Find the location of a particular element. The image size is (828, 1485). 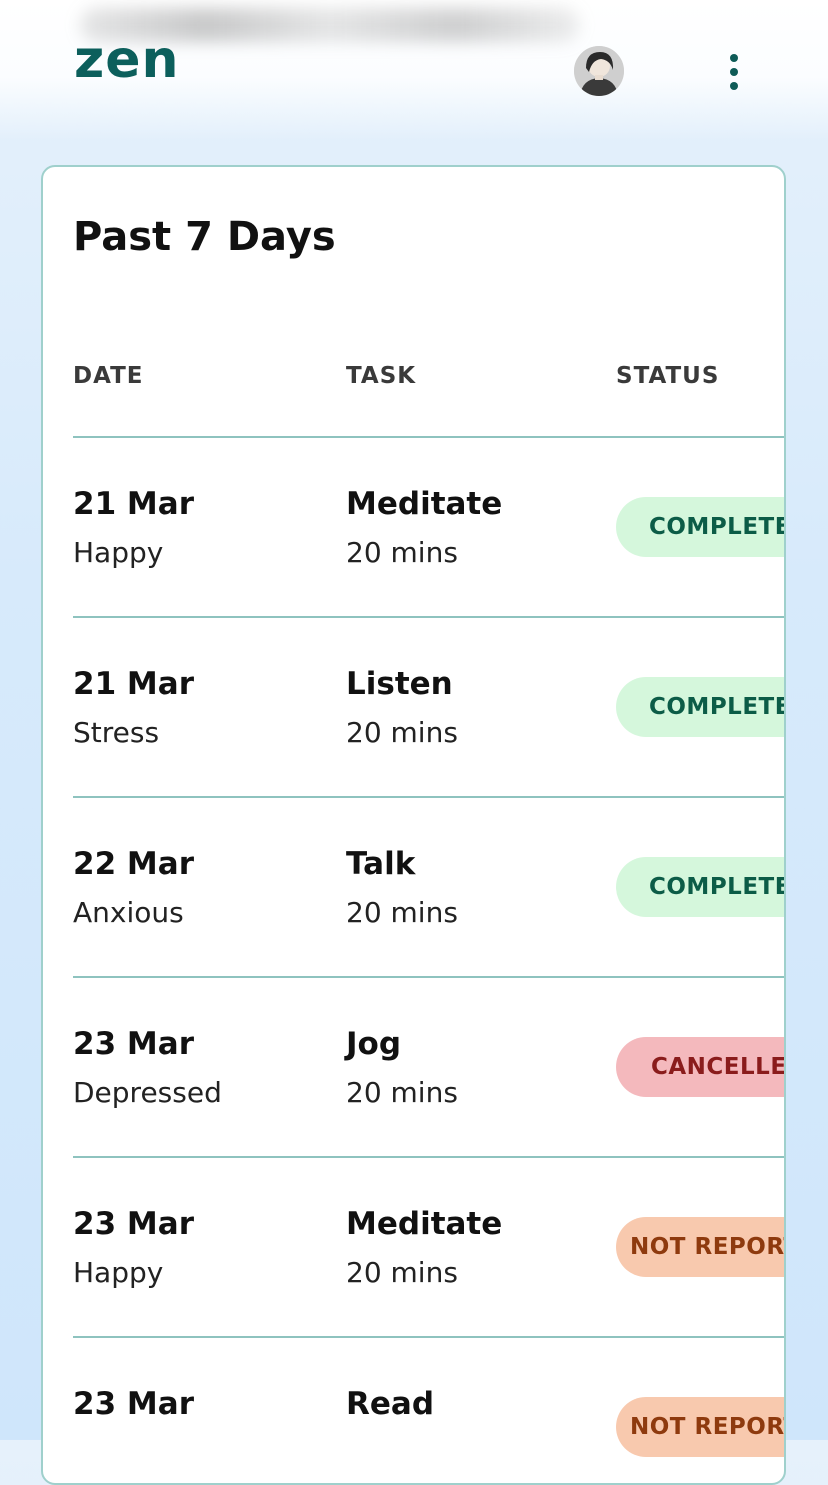

column-header-status: STATUS is located at coordinates (668, 376).